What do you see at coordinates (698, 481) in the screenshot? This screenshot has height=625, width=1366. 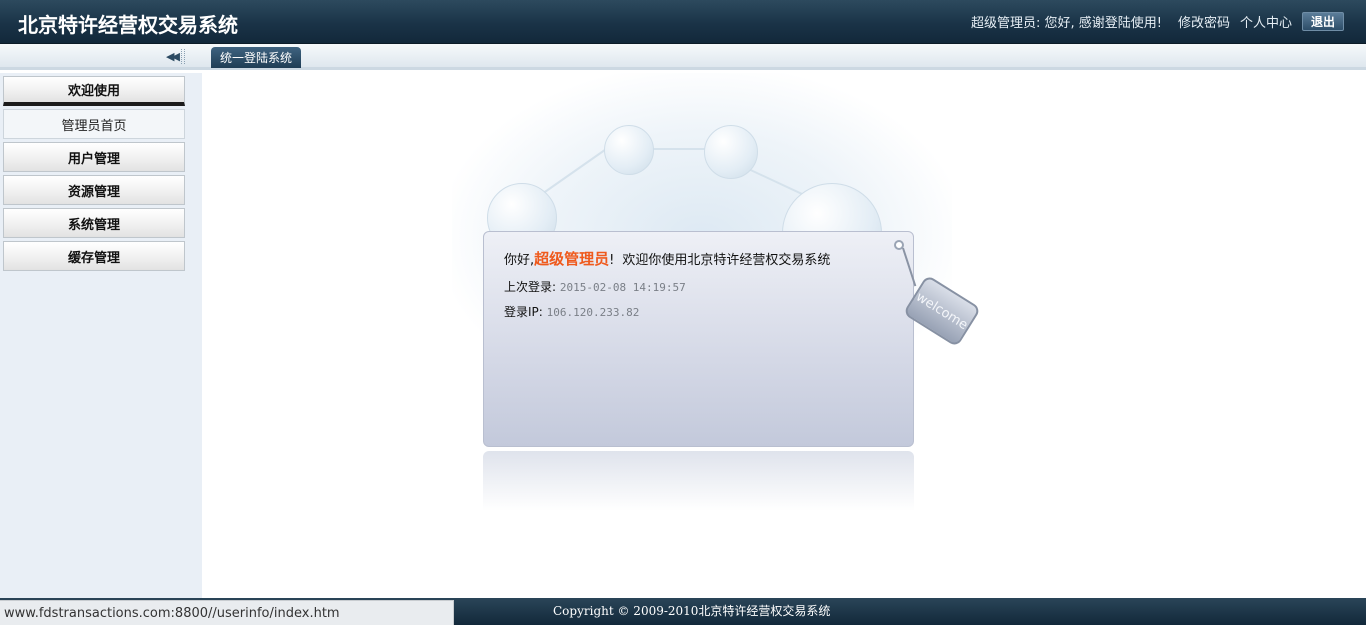 I see `card-reflection` at bounding box center [698, 481].